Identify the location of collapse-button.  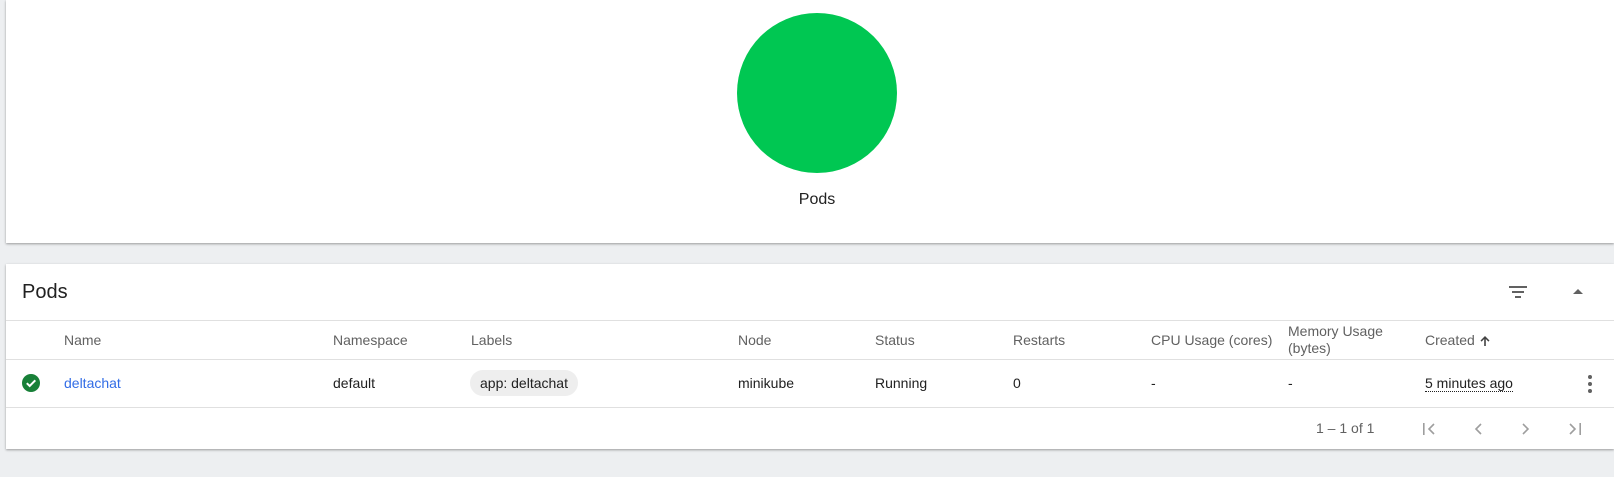
(1578, 292).